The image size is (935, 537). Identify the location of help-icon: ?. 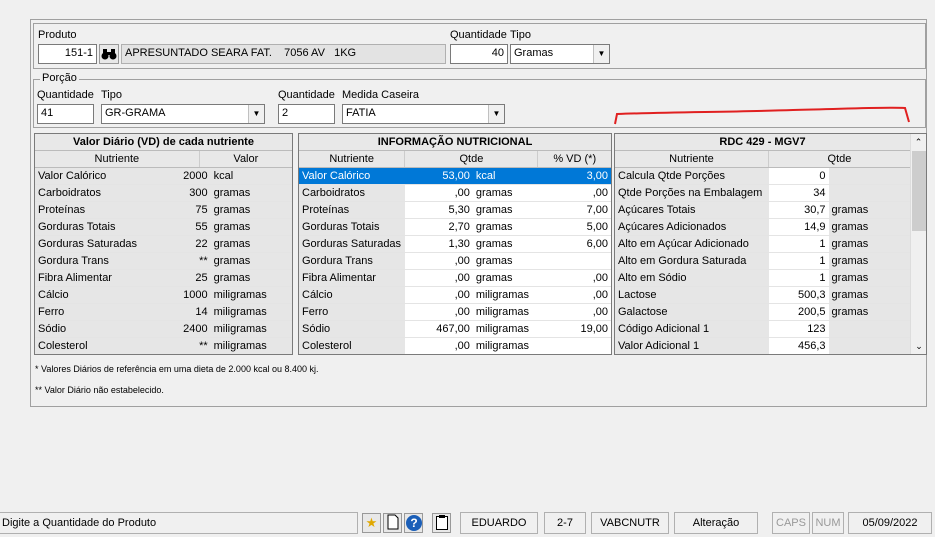
(413, 523).